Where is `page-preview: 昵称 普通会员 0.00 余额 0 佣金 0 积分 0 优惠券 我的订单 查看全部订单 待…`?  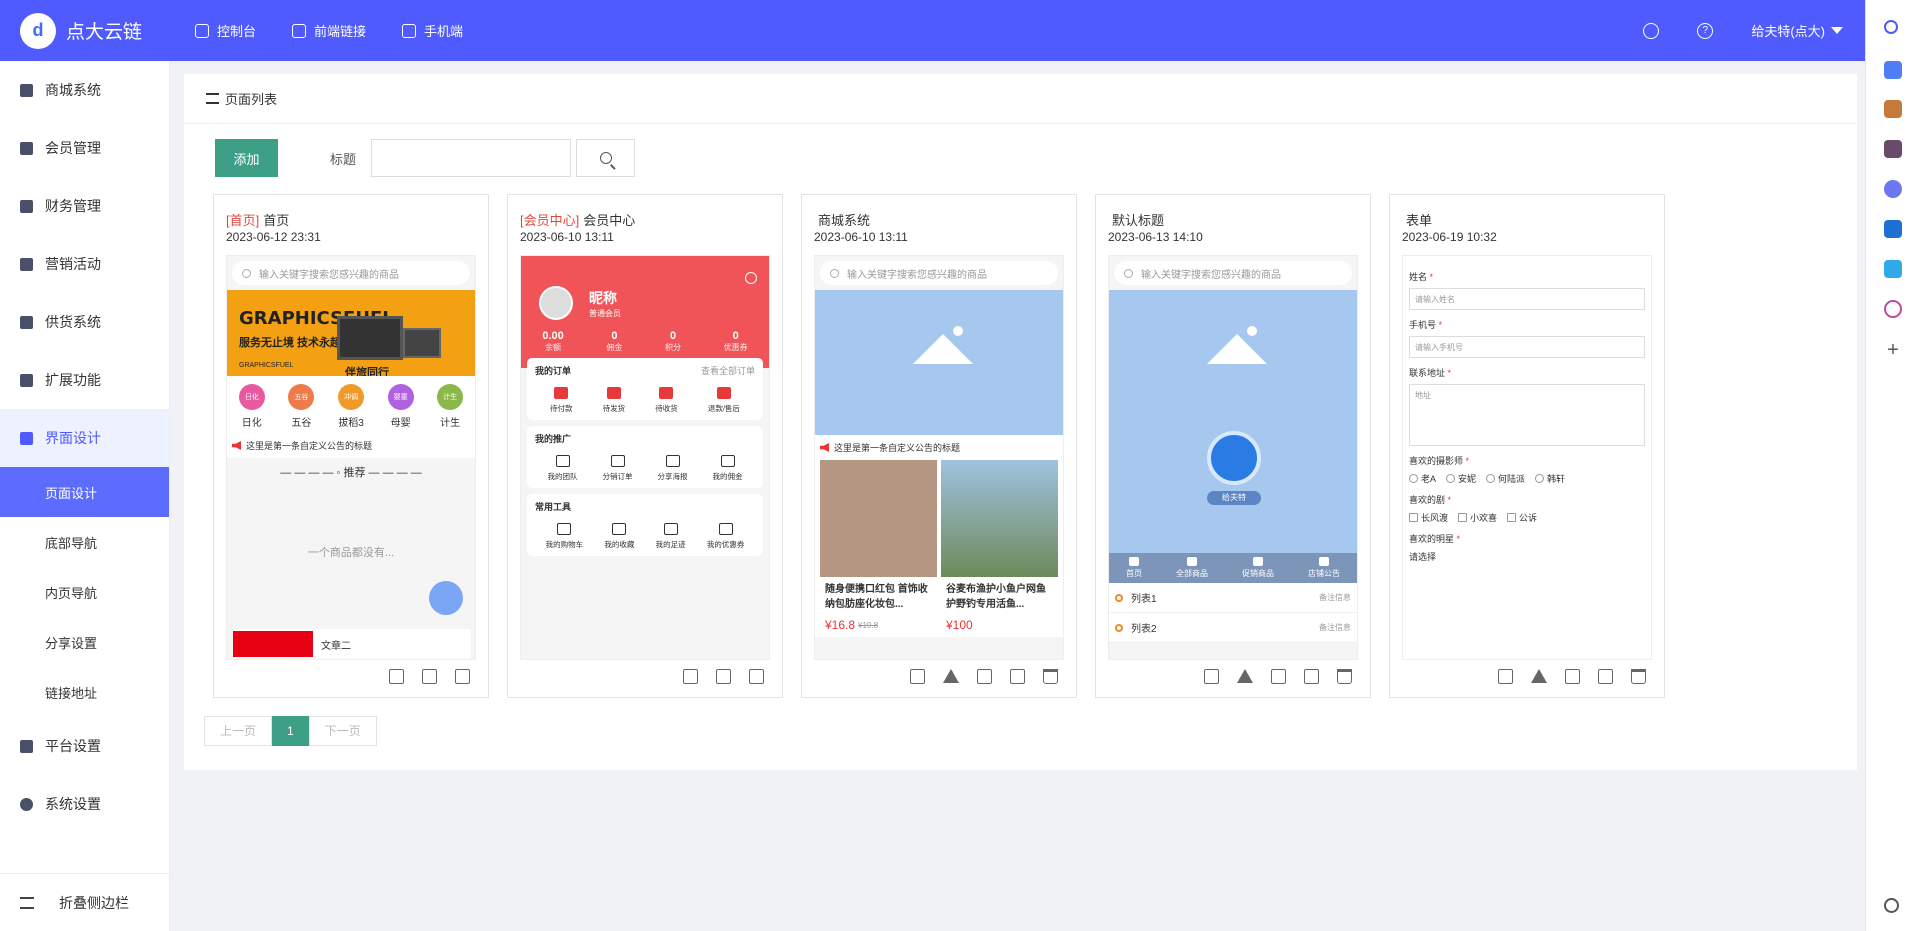 page-preview: 昵称 普通会员 0.00 余额 0 佣金 0 积分 0 优惠券 我的订单 查看全部订单 待… is located at coordinates (645, 457).